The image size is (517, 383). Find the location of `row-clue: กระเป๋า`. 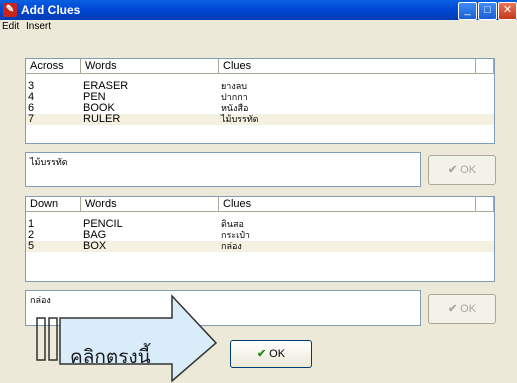

row-clue: กระเป๋า is located at coordinates (235, 235).